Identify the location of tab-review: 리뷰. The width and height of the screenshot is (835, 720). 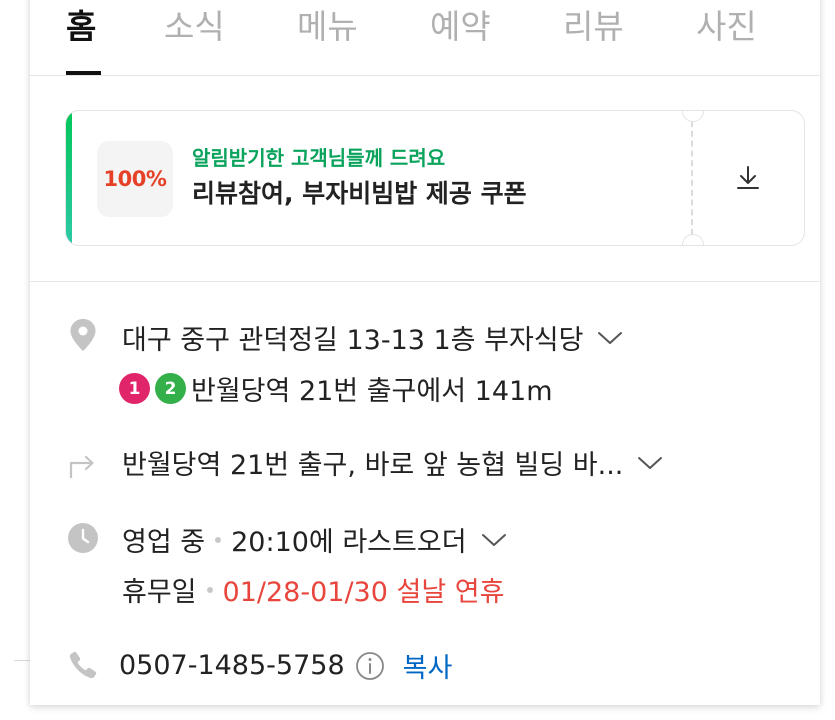
(593, 24).